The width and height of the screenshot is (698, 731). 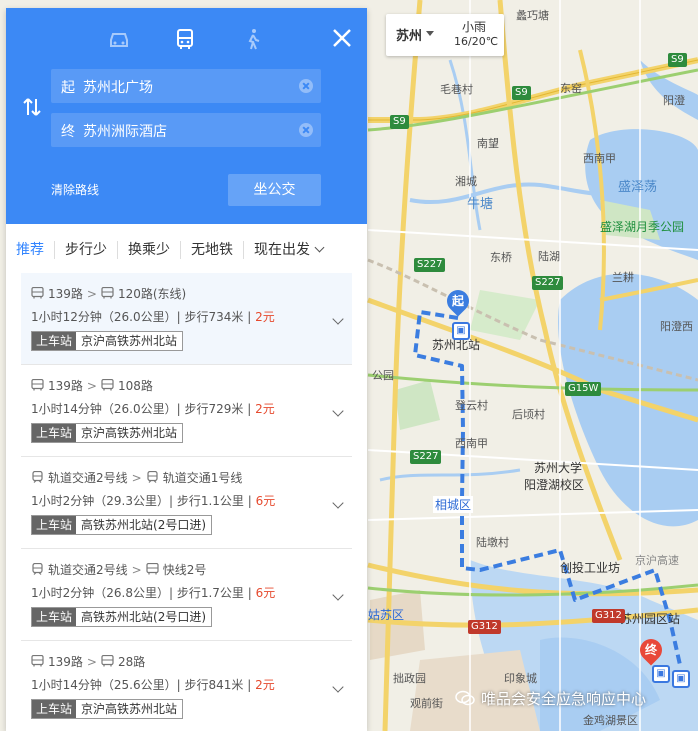 What do you see at coordinates (383, 375) in the screenshot?
I see `map-label-gongyuan: 公园` at bounding box center [383, 375].